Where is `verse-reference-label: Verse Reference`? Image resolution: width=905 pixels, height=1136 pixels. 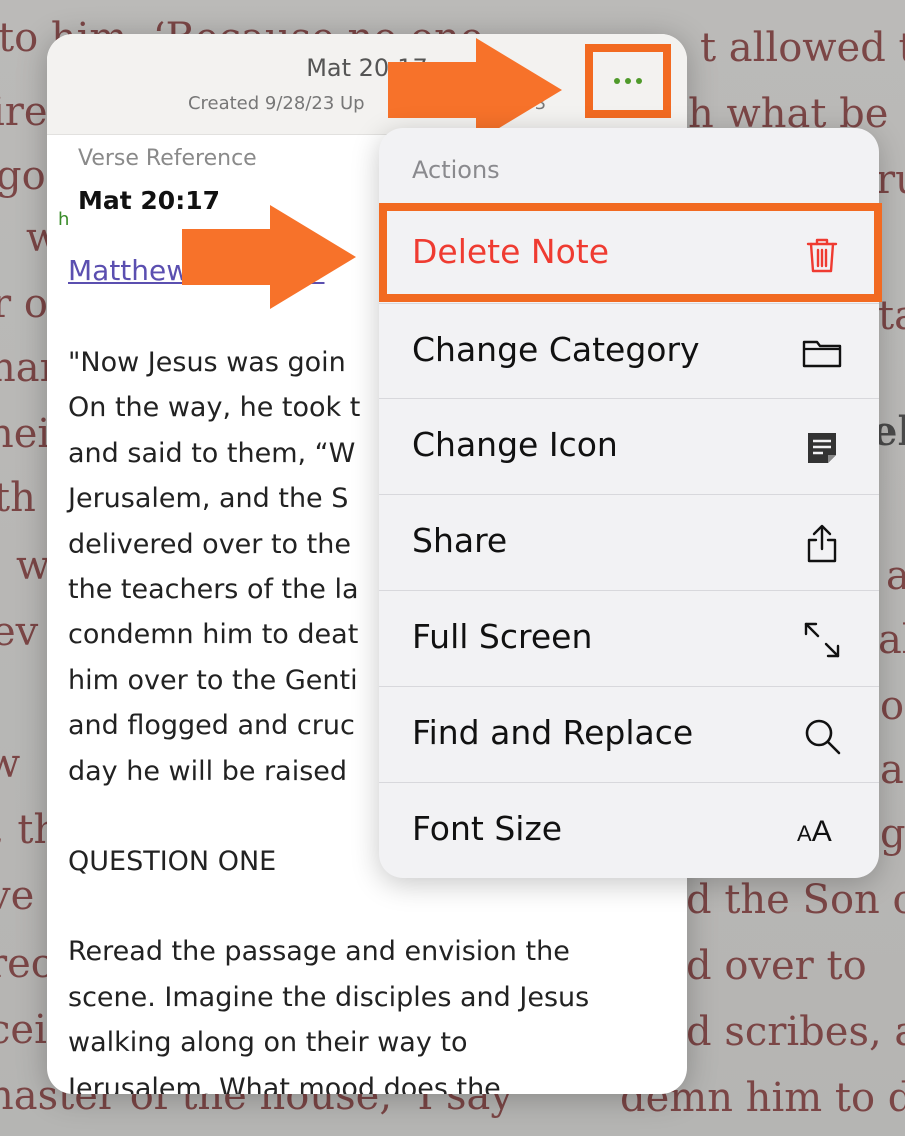
verse-reference-label: Verse Reference is located at coordinates (167, 158).